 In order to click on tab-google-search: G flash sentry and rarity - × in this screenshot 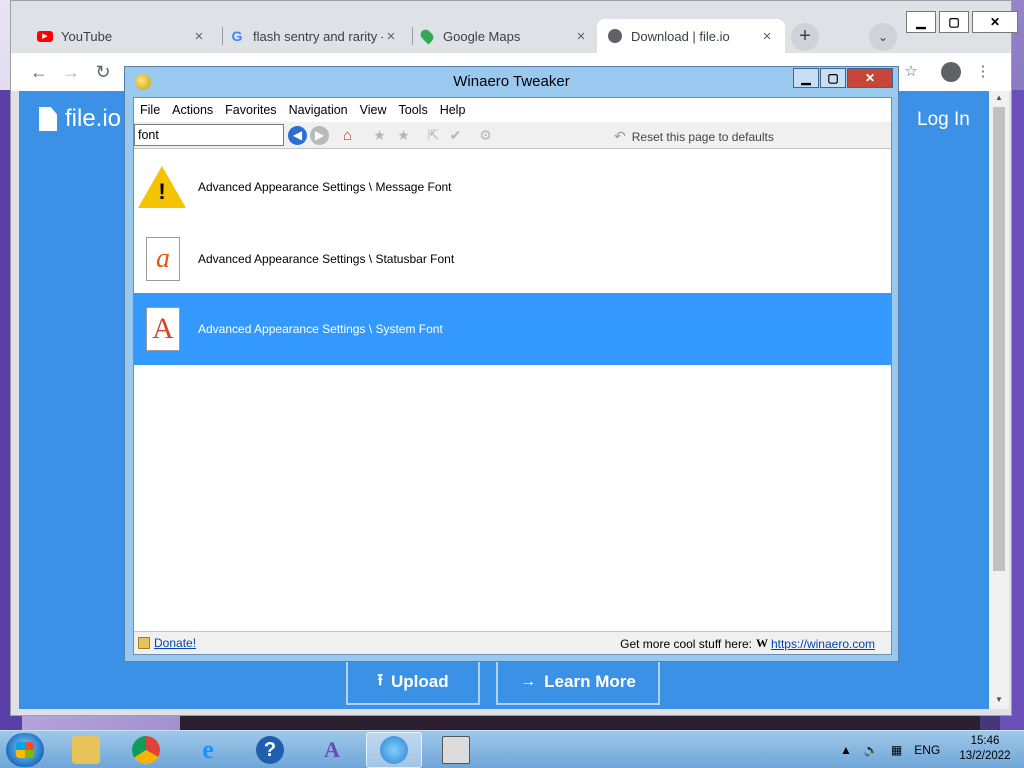, I will do `click(314, 36)`.